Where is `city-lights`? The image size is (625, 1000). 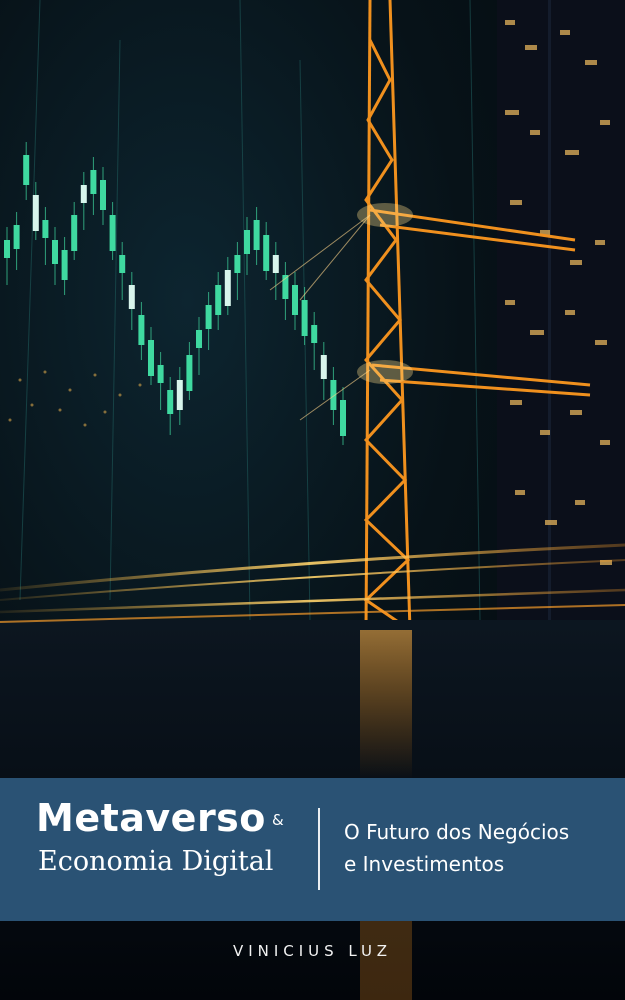 city-lights is located at coordinates (75, 398).